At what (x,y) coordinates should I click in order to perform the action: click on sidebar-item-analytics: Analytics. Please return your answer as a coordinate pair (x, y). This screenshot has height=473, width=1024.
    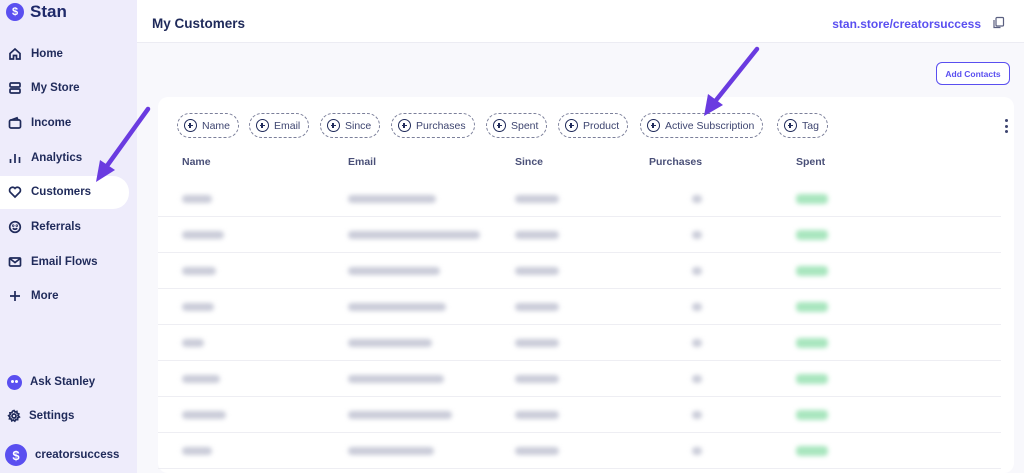
    Looking at the image, I should click on (68, 157).